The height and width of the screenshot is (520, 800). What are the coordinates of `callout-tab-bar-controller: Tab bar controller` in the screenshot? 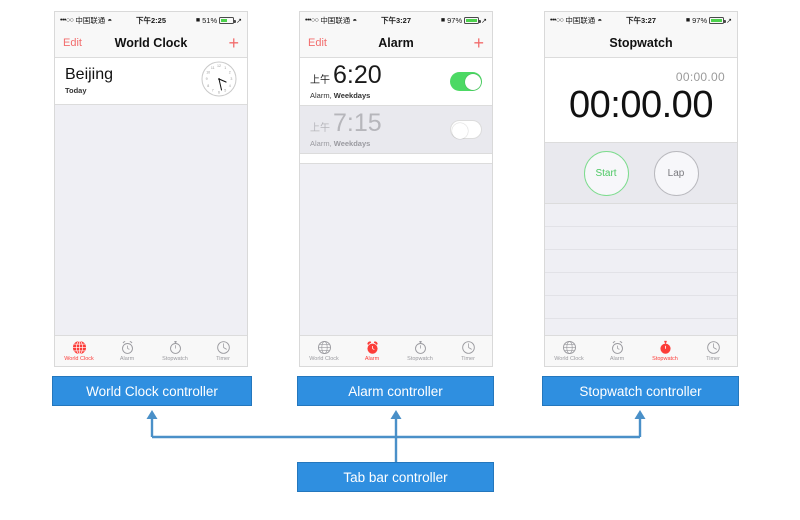 It's located at (395, 477).